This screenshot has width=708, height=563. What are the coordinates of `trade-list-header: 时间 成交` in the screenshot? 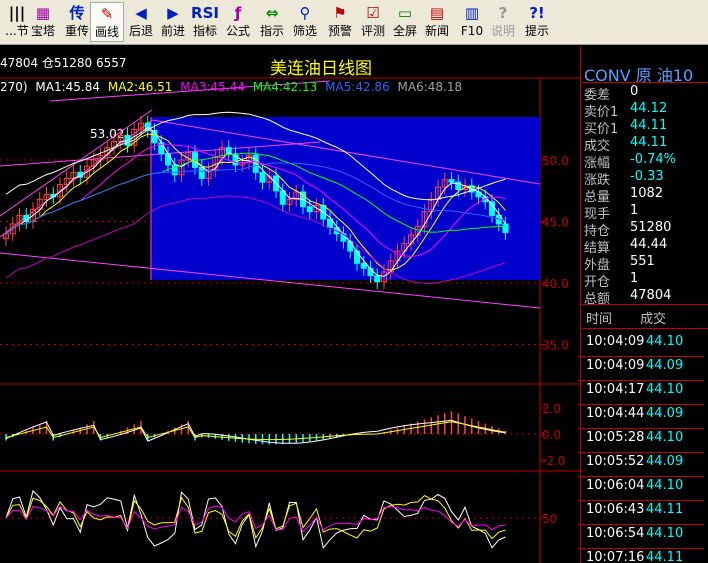 It's located at (638, 317).